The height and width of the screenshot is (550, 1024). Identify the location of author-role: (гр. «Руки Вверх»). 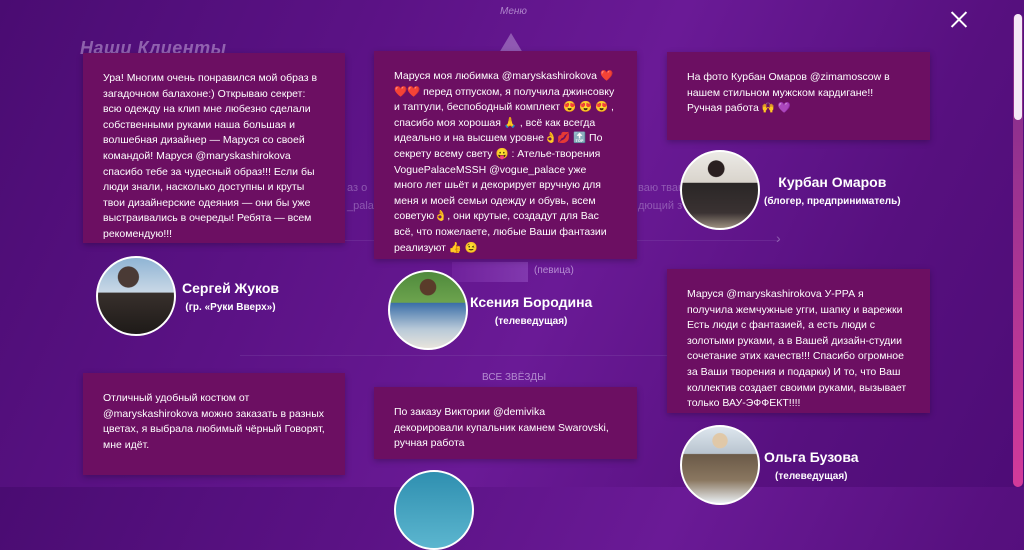
(230, 307).